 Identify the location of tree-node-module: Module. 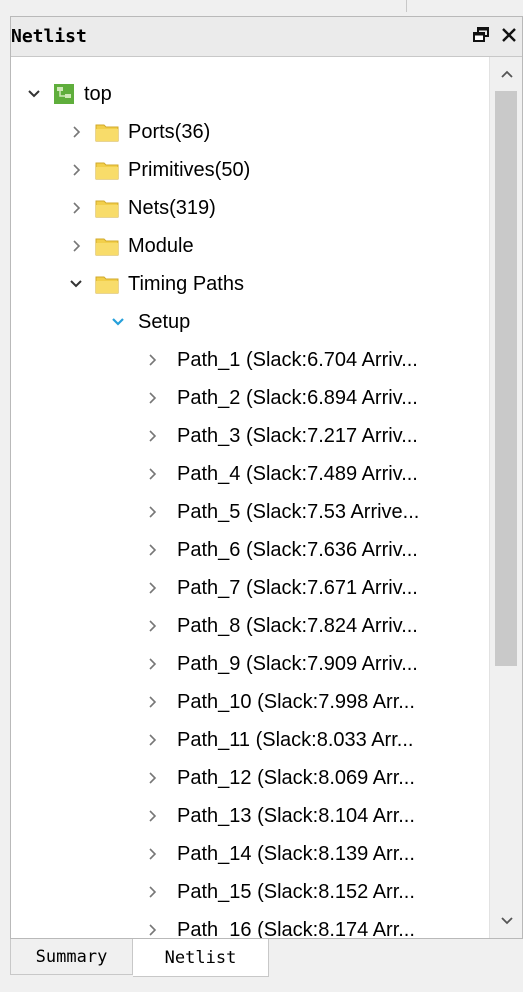
(250, 246).